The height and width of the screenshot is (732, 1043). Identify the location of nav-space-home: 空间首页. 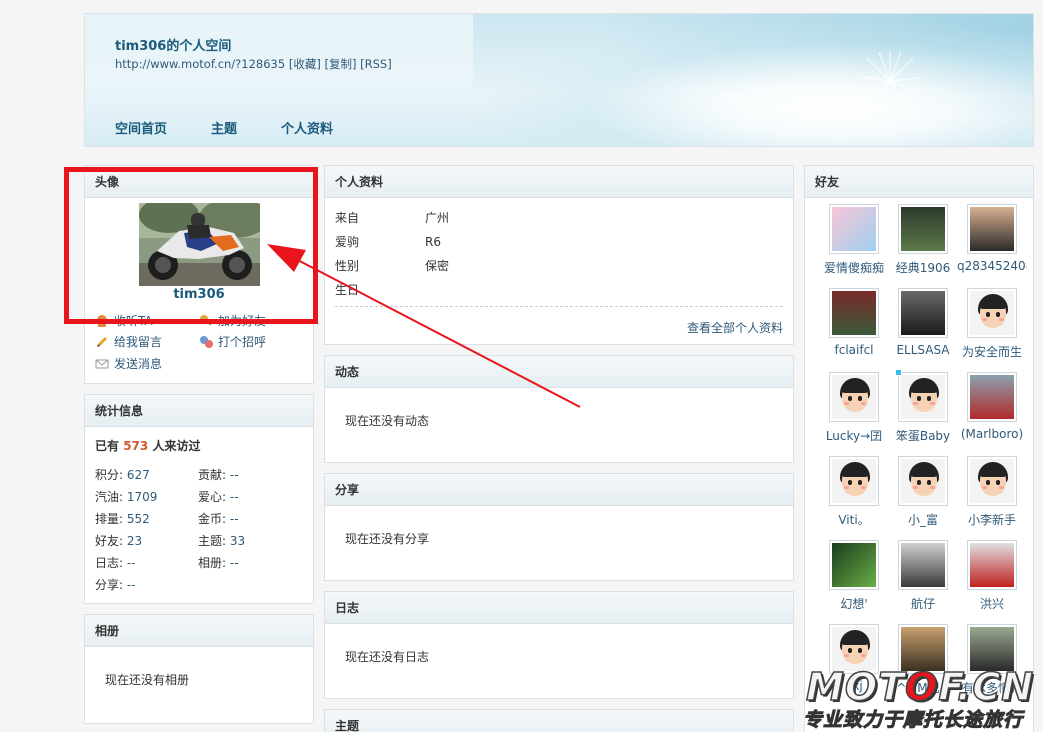
(141, 127).